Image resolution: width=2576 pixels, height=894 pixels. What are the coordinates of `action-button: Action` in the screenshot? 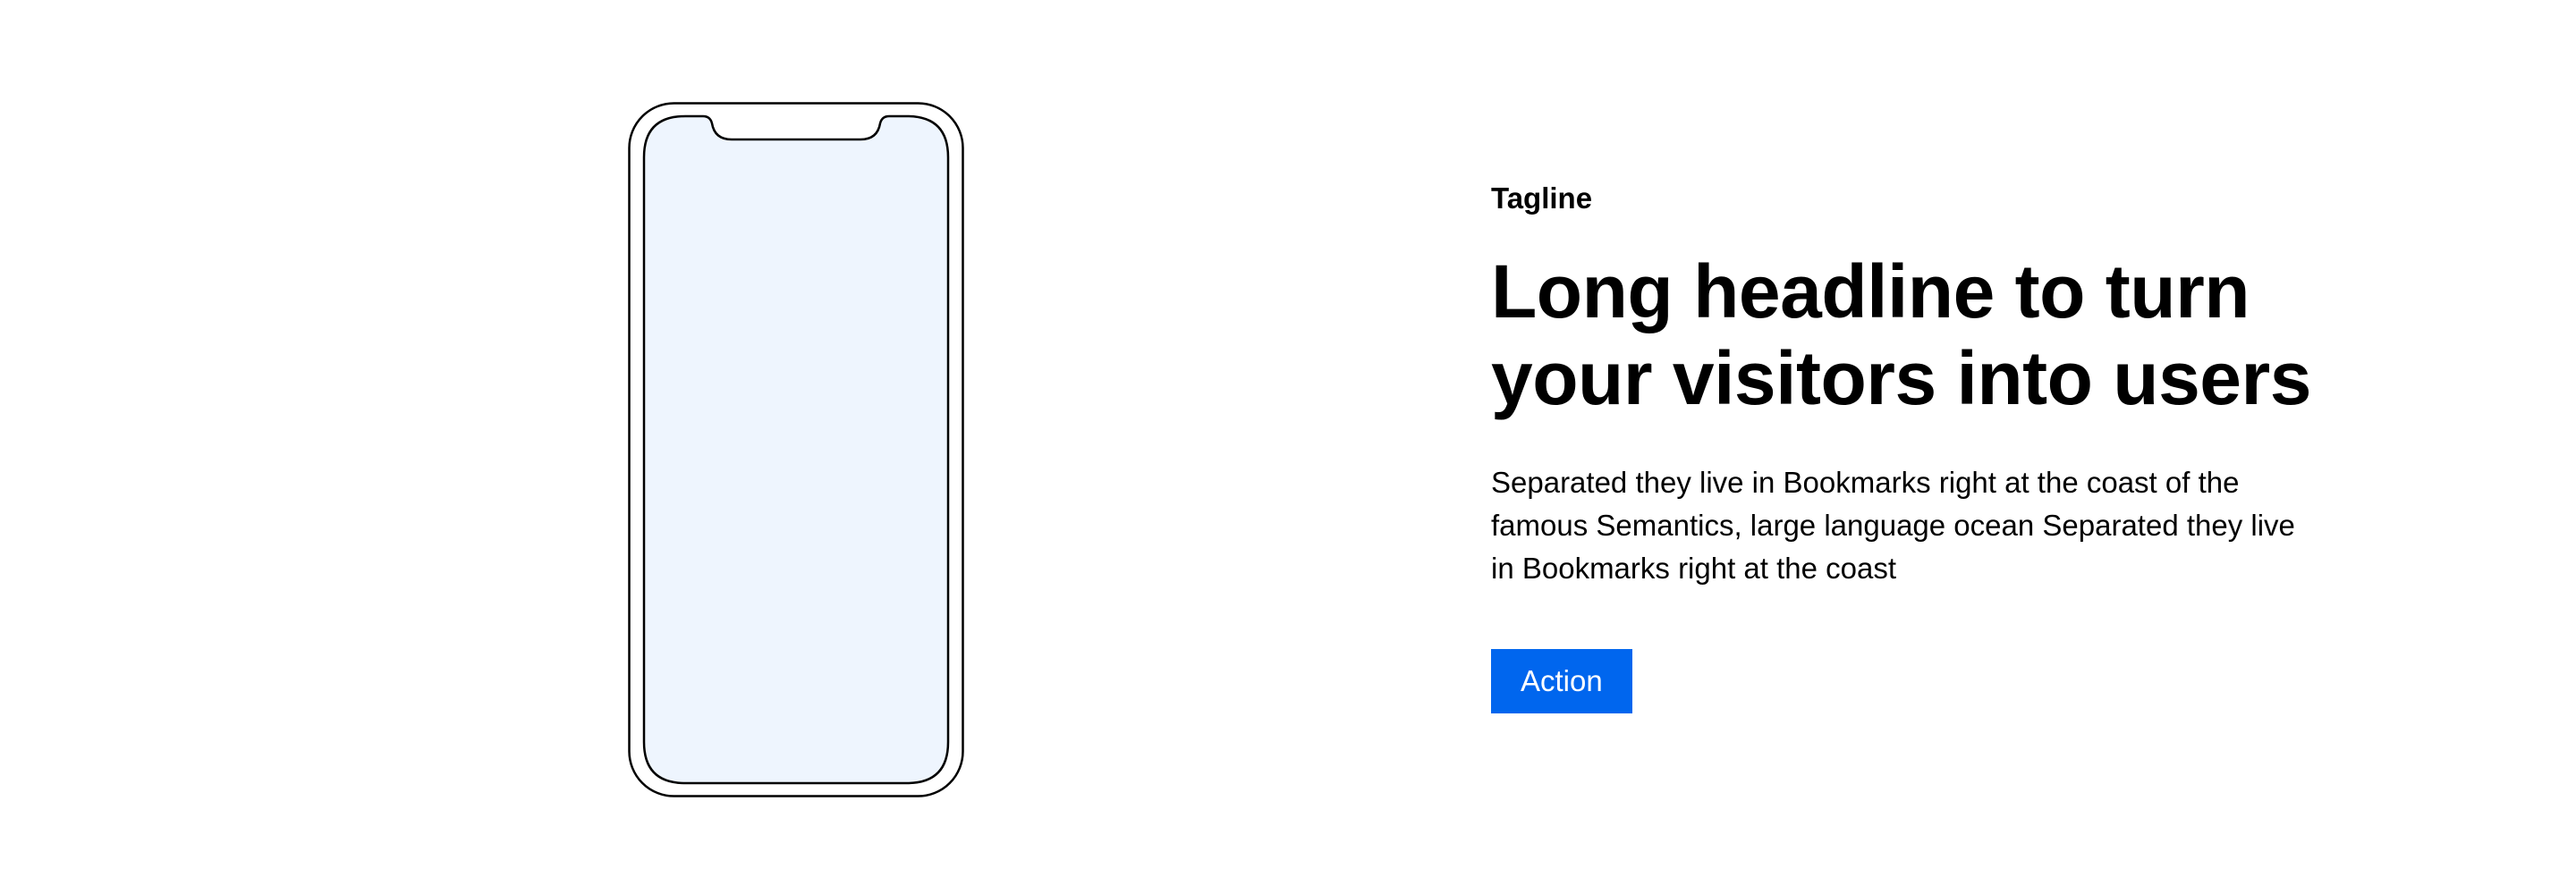 It's located at (1561, 681).